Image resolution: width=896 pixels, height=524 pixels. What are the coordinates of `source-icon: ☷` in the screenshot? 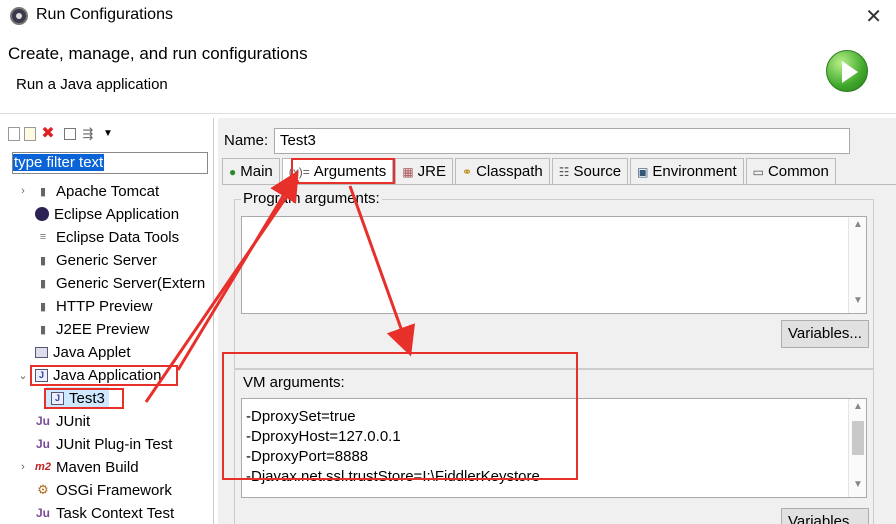 It's located at (564, 171).